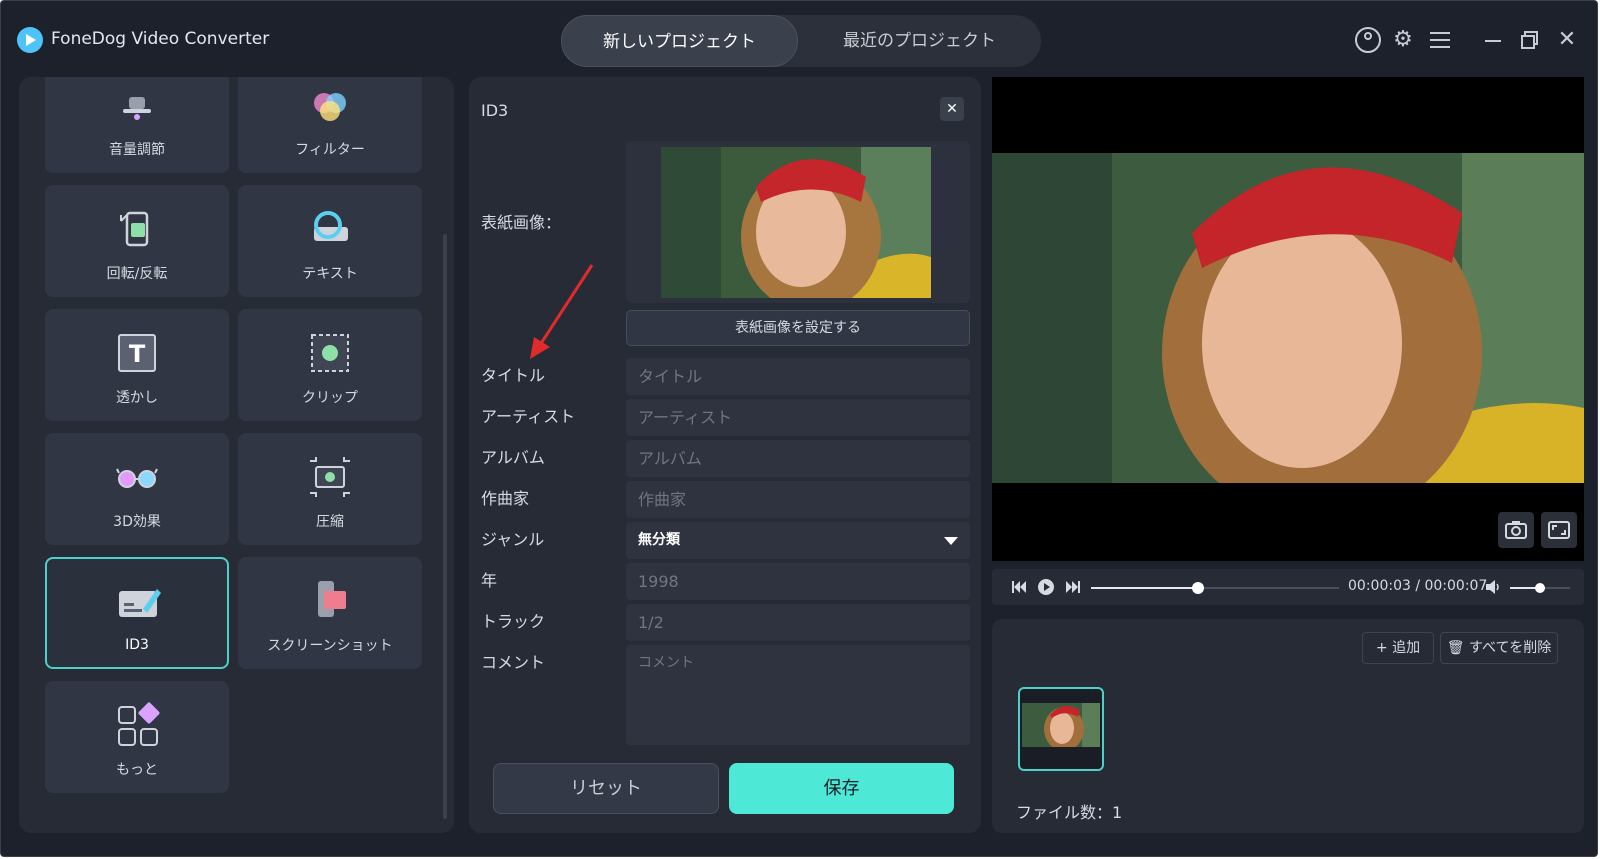  Describe the element at coordinates (798, 695) in the screenshot. I see `comment-field: コメント` at that location.